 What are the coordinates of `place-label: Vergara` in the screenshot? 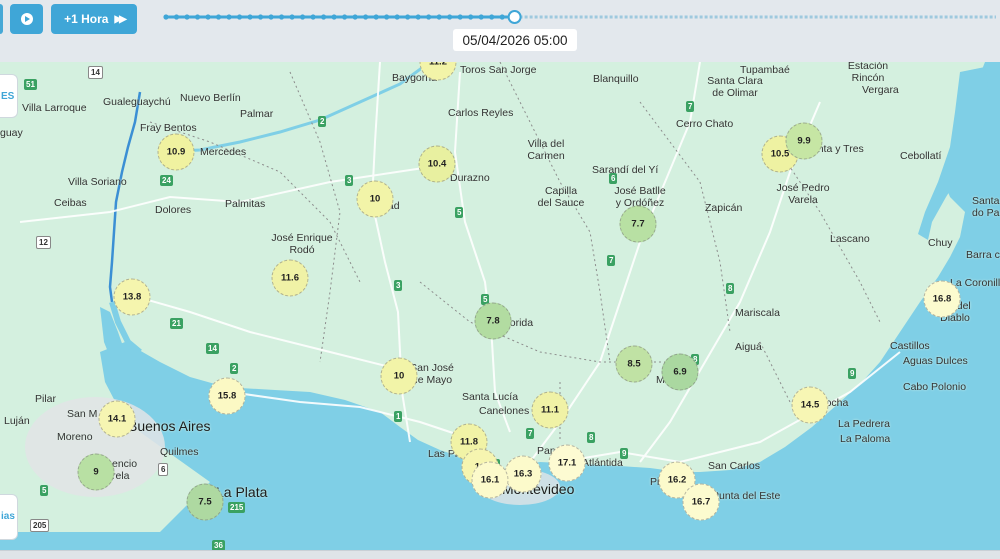 It's located at (880, 90).